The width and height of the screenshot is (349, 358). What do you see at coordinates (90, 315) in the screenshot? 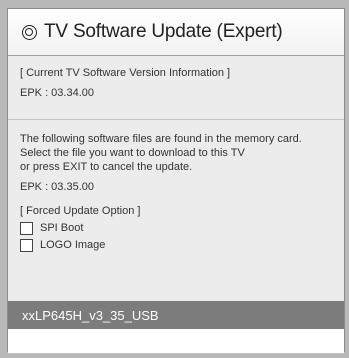
I see `file-name: xxLP645H_v3_35_USB` at bounding box center [90, 315].